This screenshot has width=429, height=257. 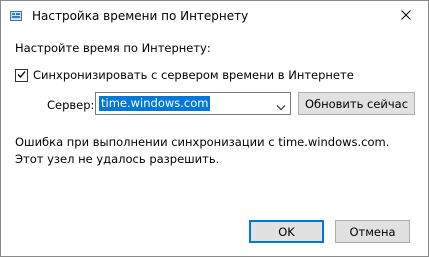 I want to click on window-title: Настройка времени по Интернету, so click(x=140, y=16).